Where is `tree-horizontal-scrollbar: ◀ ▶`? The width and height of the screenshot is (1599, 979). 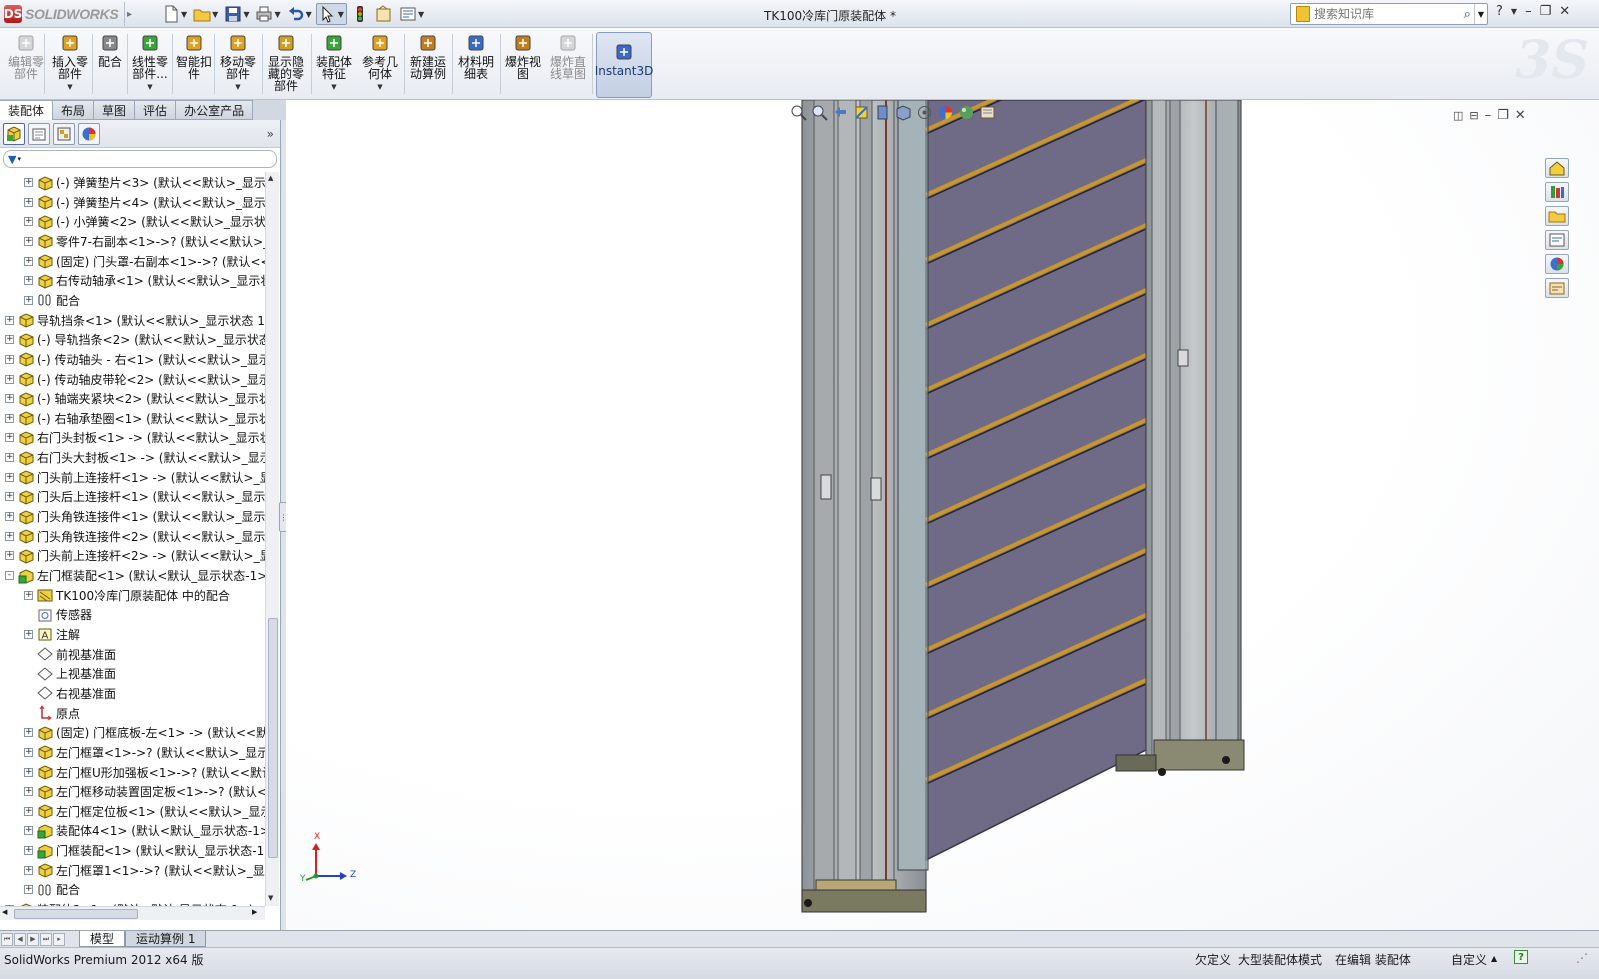
tree-horizontal-scrollbar: ◀ ▶ is located at coordinates (132, 913).